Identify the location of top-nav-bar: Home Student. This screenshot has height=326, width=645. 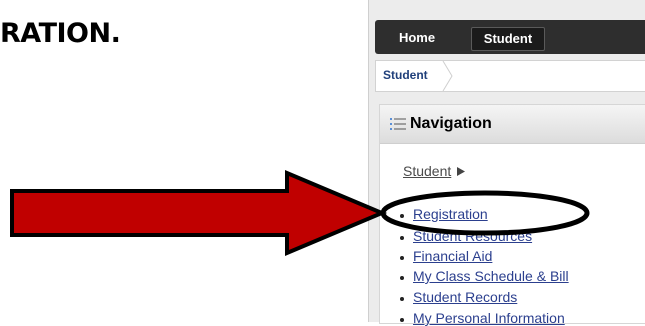
(510, 37).